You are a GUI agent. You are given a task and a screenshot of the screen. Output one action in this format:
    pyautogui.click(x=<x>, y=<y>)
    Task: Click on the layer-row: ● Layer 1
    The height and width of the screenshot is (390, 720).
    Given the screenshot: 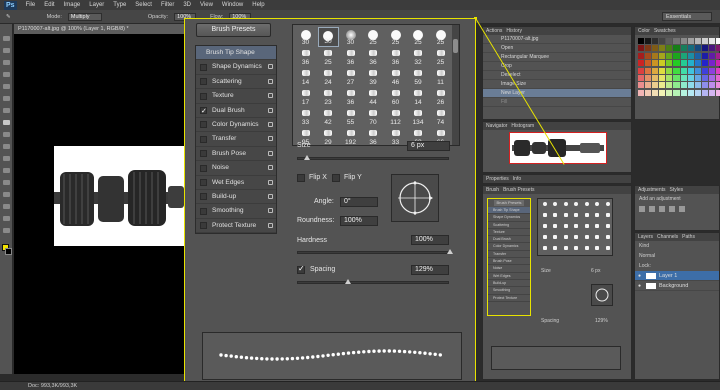 What is the action you would take?
    pyautogui.click(x=677, y=276)
    